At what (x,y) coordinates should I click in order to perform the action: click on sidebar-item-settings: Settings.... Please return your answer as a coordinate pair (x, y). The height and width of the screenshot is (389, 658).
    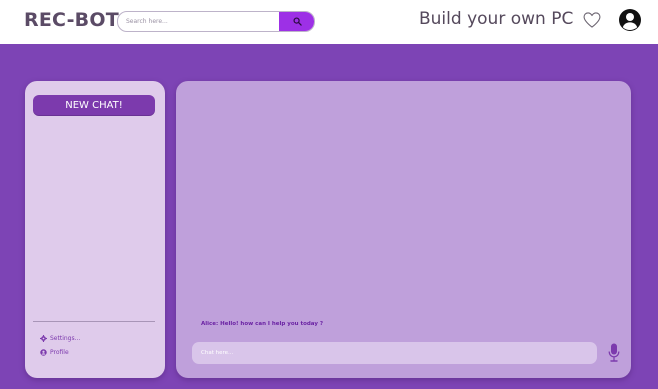
    Looking at the image, I should click on (60, 338).